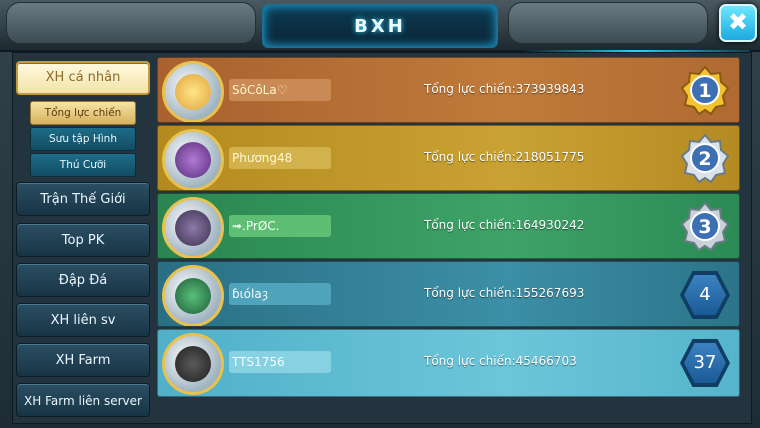 The image size is (760, 428). I want to click on tab-top-pk: Top PK, so click(83, 240).